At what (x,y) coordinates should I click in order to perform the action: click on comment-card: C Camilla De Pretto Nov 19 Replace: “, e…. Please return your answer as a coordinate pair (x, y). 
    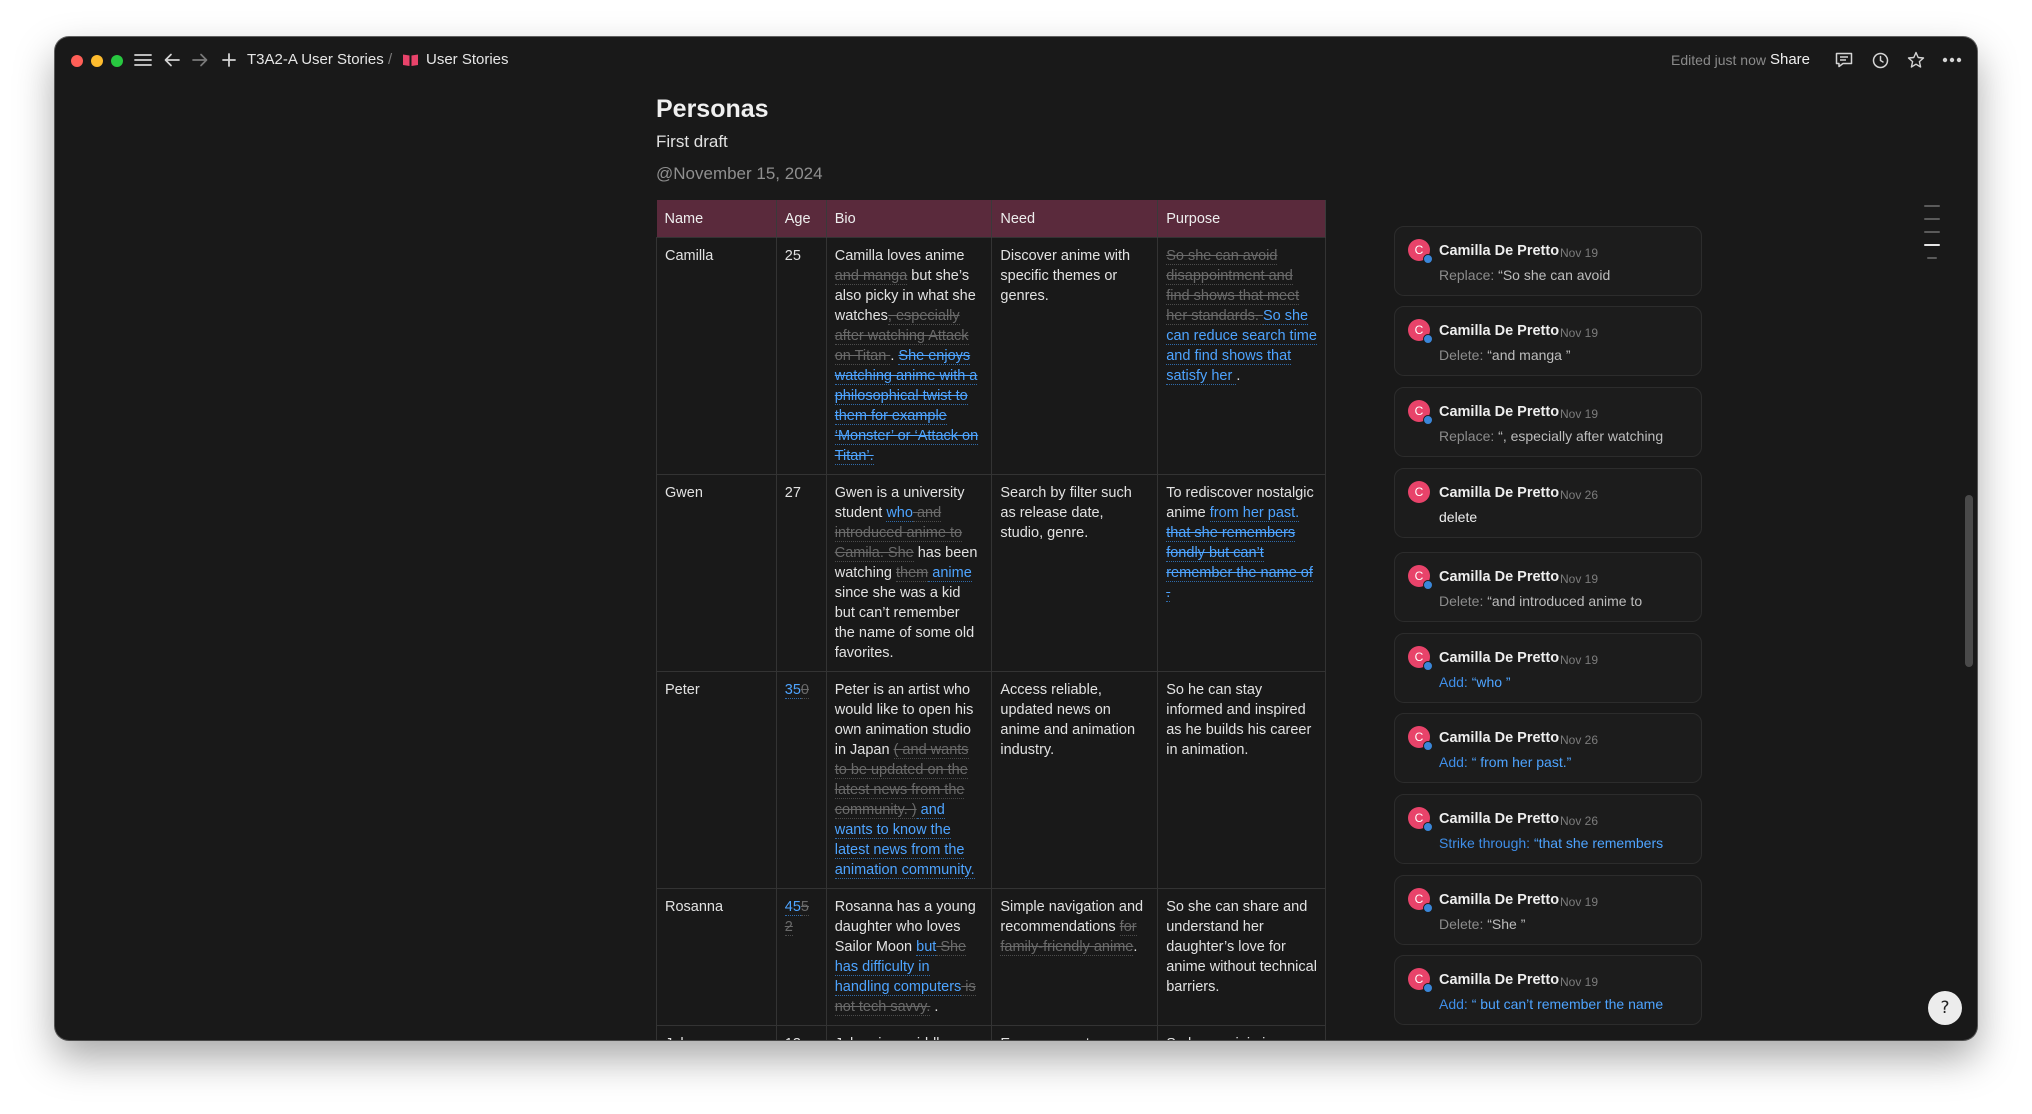
    Looking at the image, I should click on (1548, 422).